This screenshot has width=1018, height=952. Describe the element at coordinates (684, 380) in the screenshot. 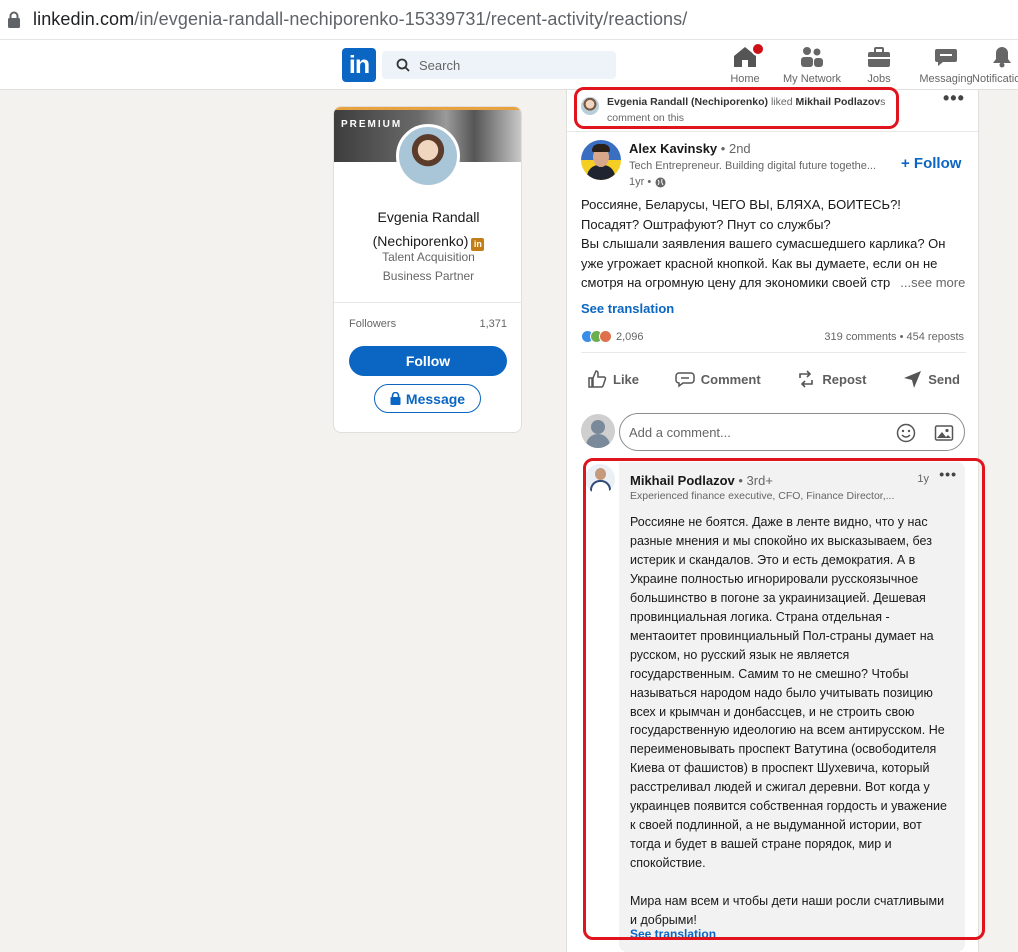

I see `comment-icon` at that location.